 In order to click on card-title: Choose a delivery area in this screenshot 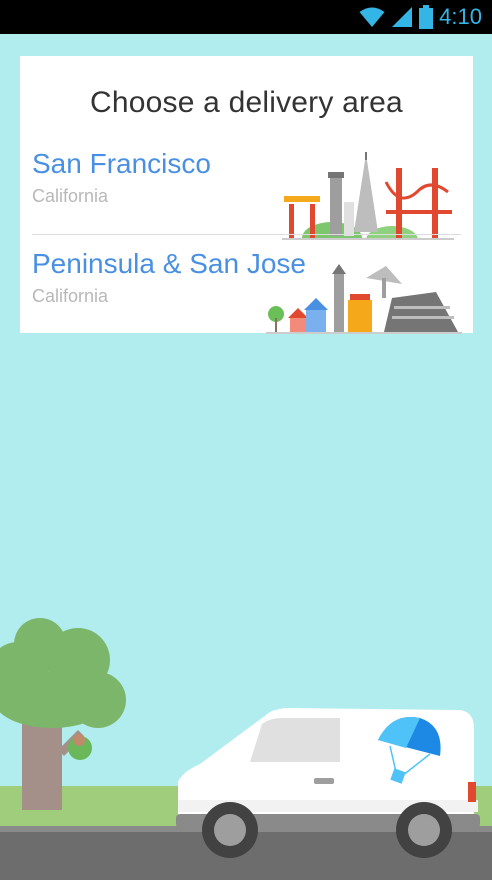, I will do `click(246, 102)`.